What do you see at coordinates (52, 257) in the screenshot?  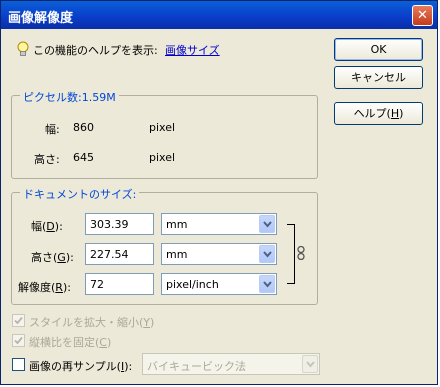 I see `doc-height-label: 高さ(G):` at bounding box center [52, 257].